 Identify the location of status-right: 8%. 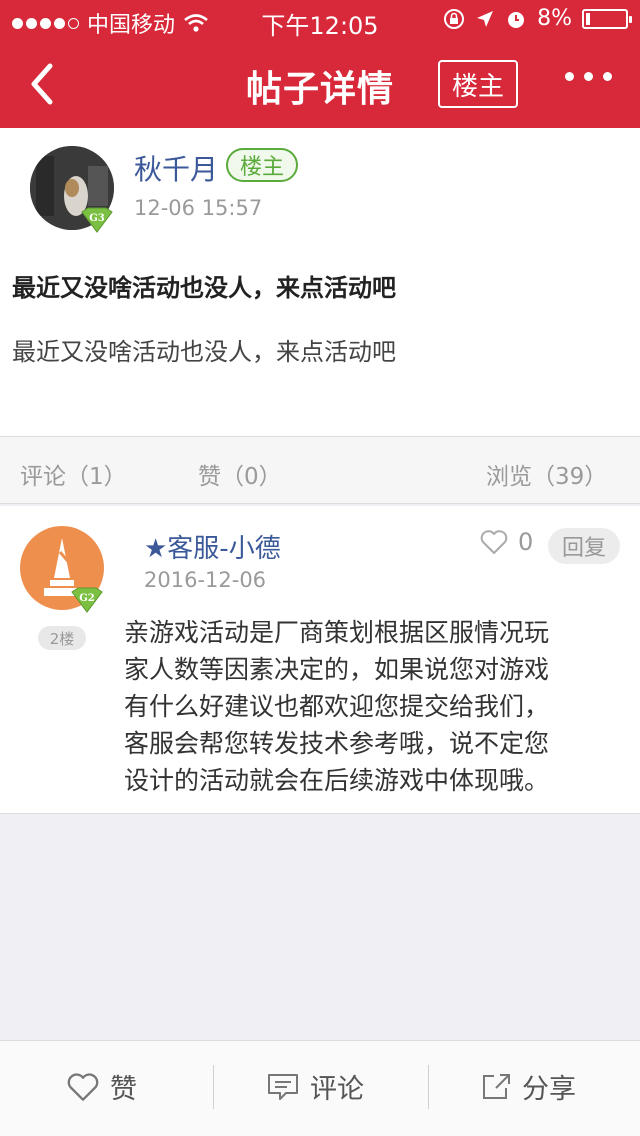
(537, 18).